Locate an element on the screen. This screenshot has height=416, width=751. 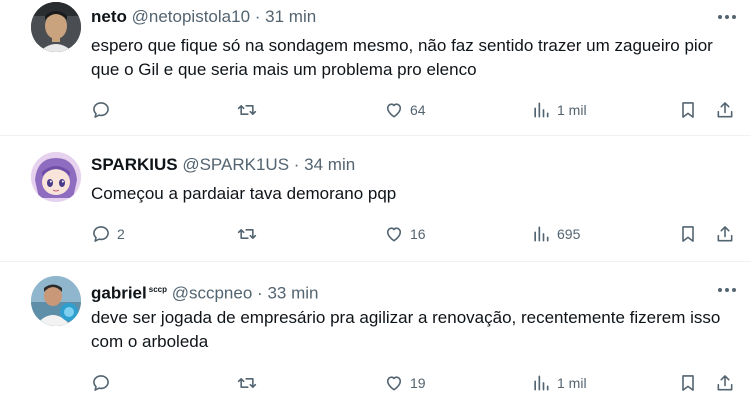
tweet-header: SPARKIUS @SPARK1US · 34 min is located at coordinates (223, 165).